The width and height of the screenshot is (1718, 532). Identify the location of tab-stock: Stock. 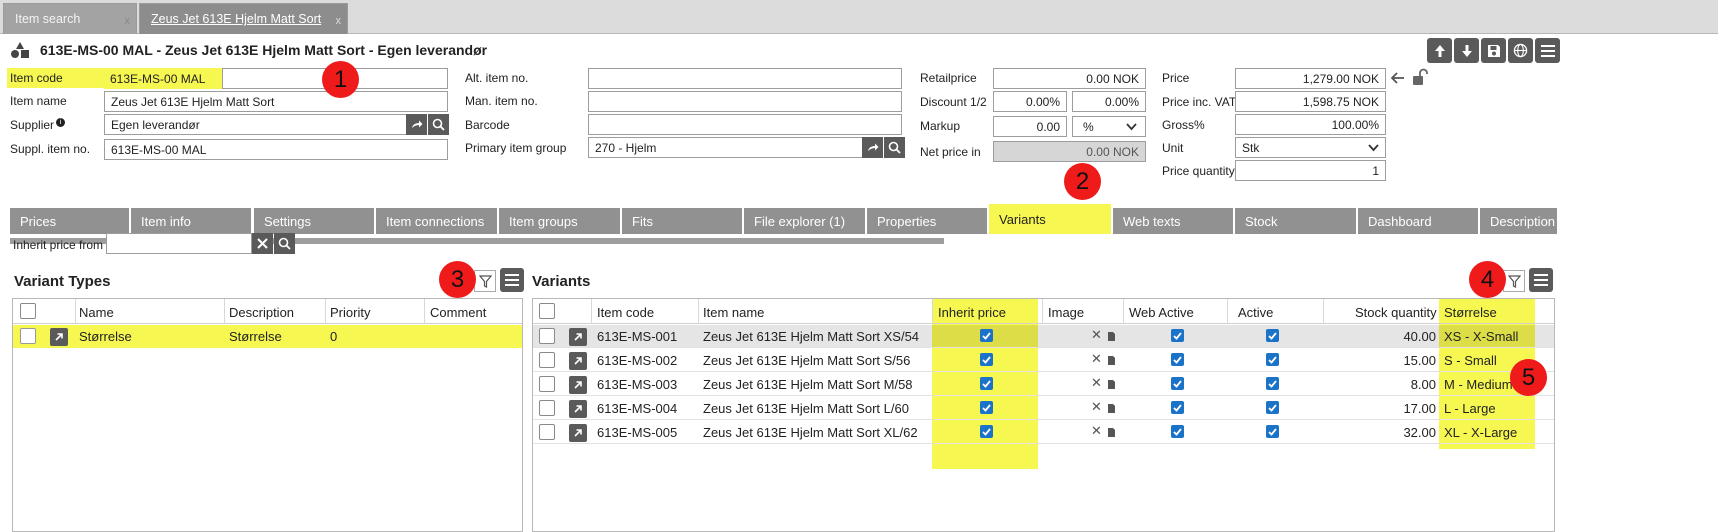
(1295, 221).